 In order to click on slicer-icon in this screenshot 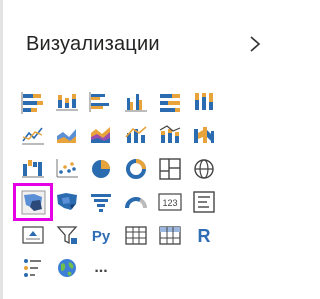, I will do `click(67, 235)`.